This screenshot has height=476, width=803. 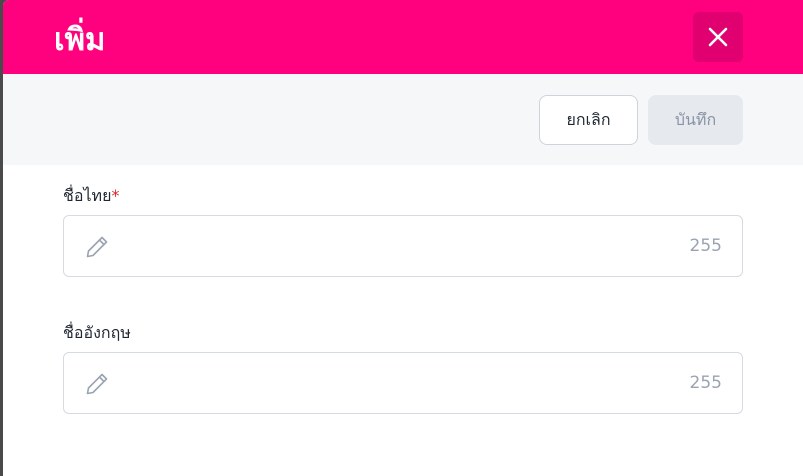 What do you see at coordinates (97, 332) in the screenshot?
I see `english-name-label: ชื่ออังกฤษ` at bounding box center [97, 332].